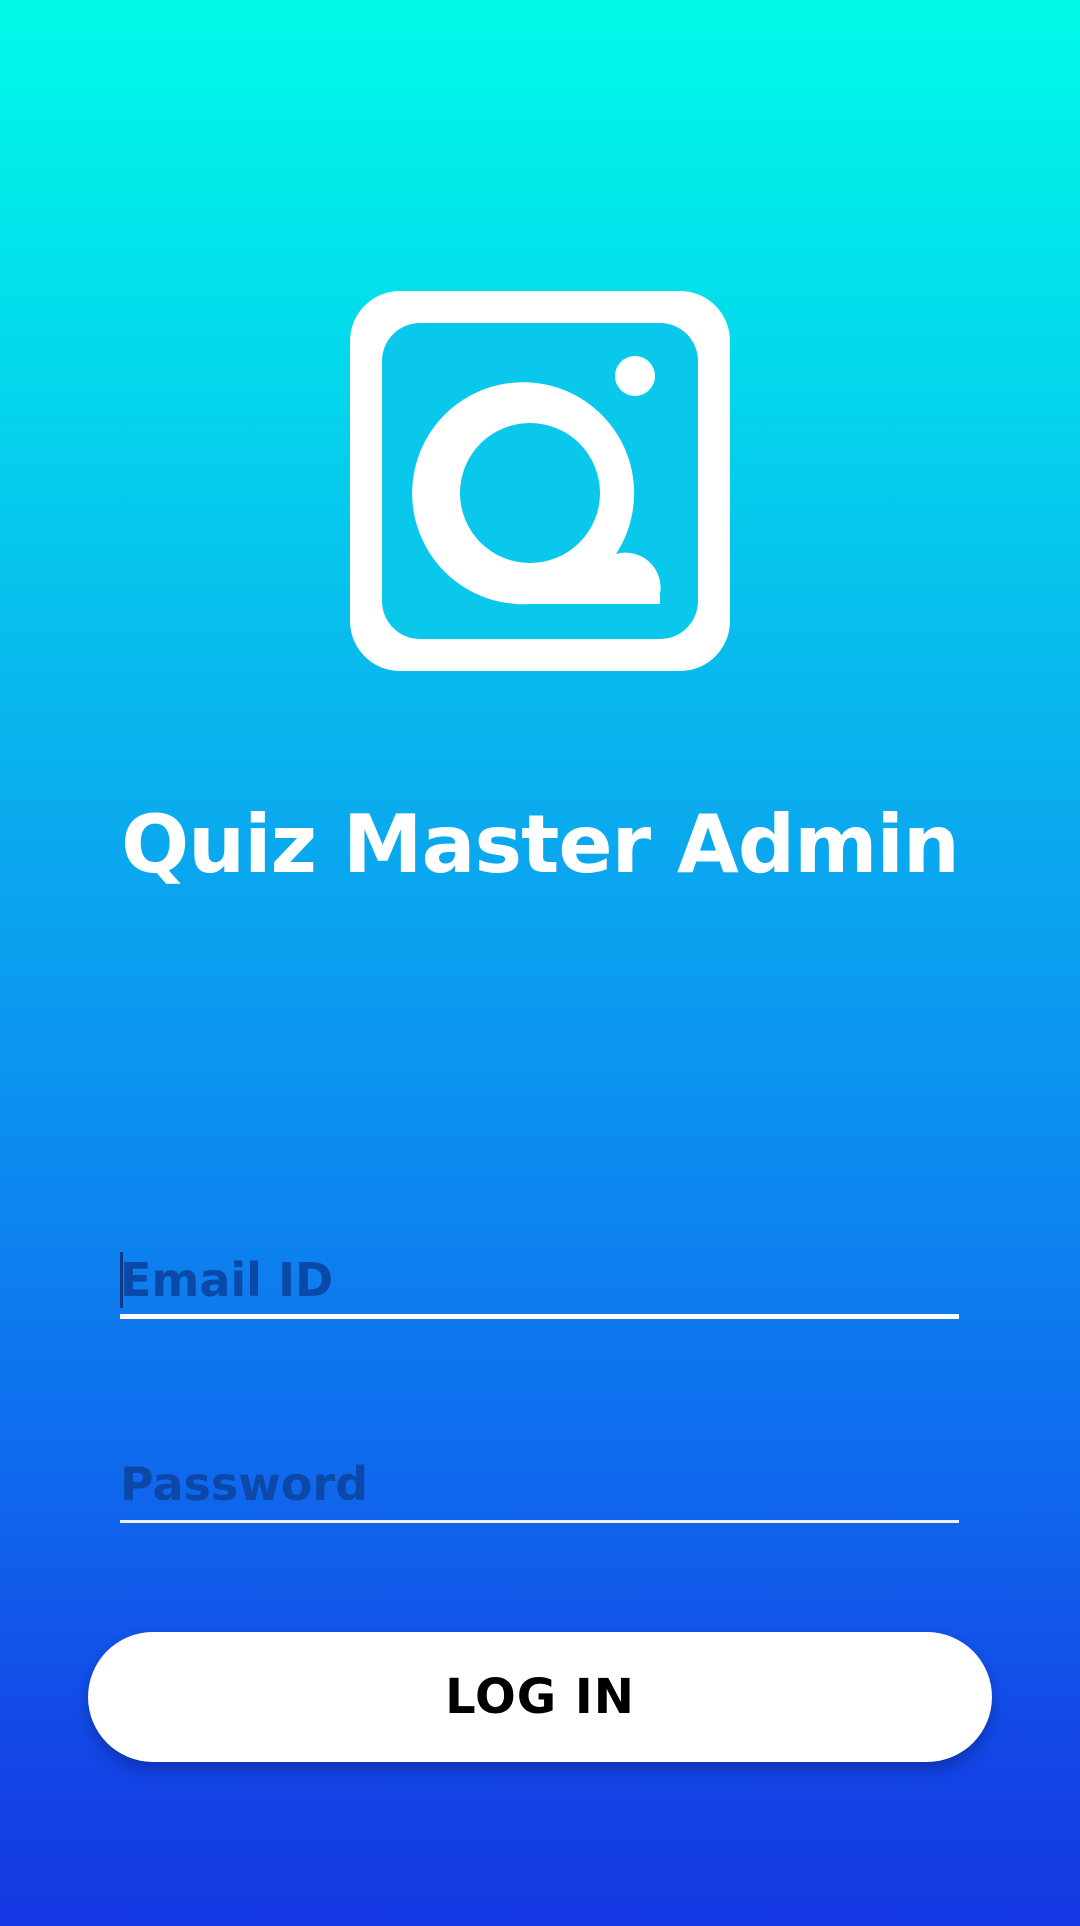 The width and height of the screenshot is (1080, 1926). What do you see at coordinates (539, 1316) in the screenshot?
I see `email-underline` at bounding box center [539, 1316].